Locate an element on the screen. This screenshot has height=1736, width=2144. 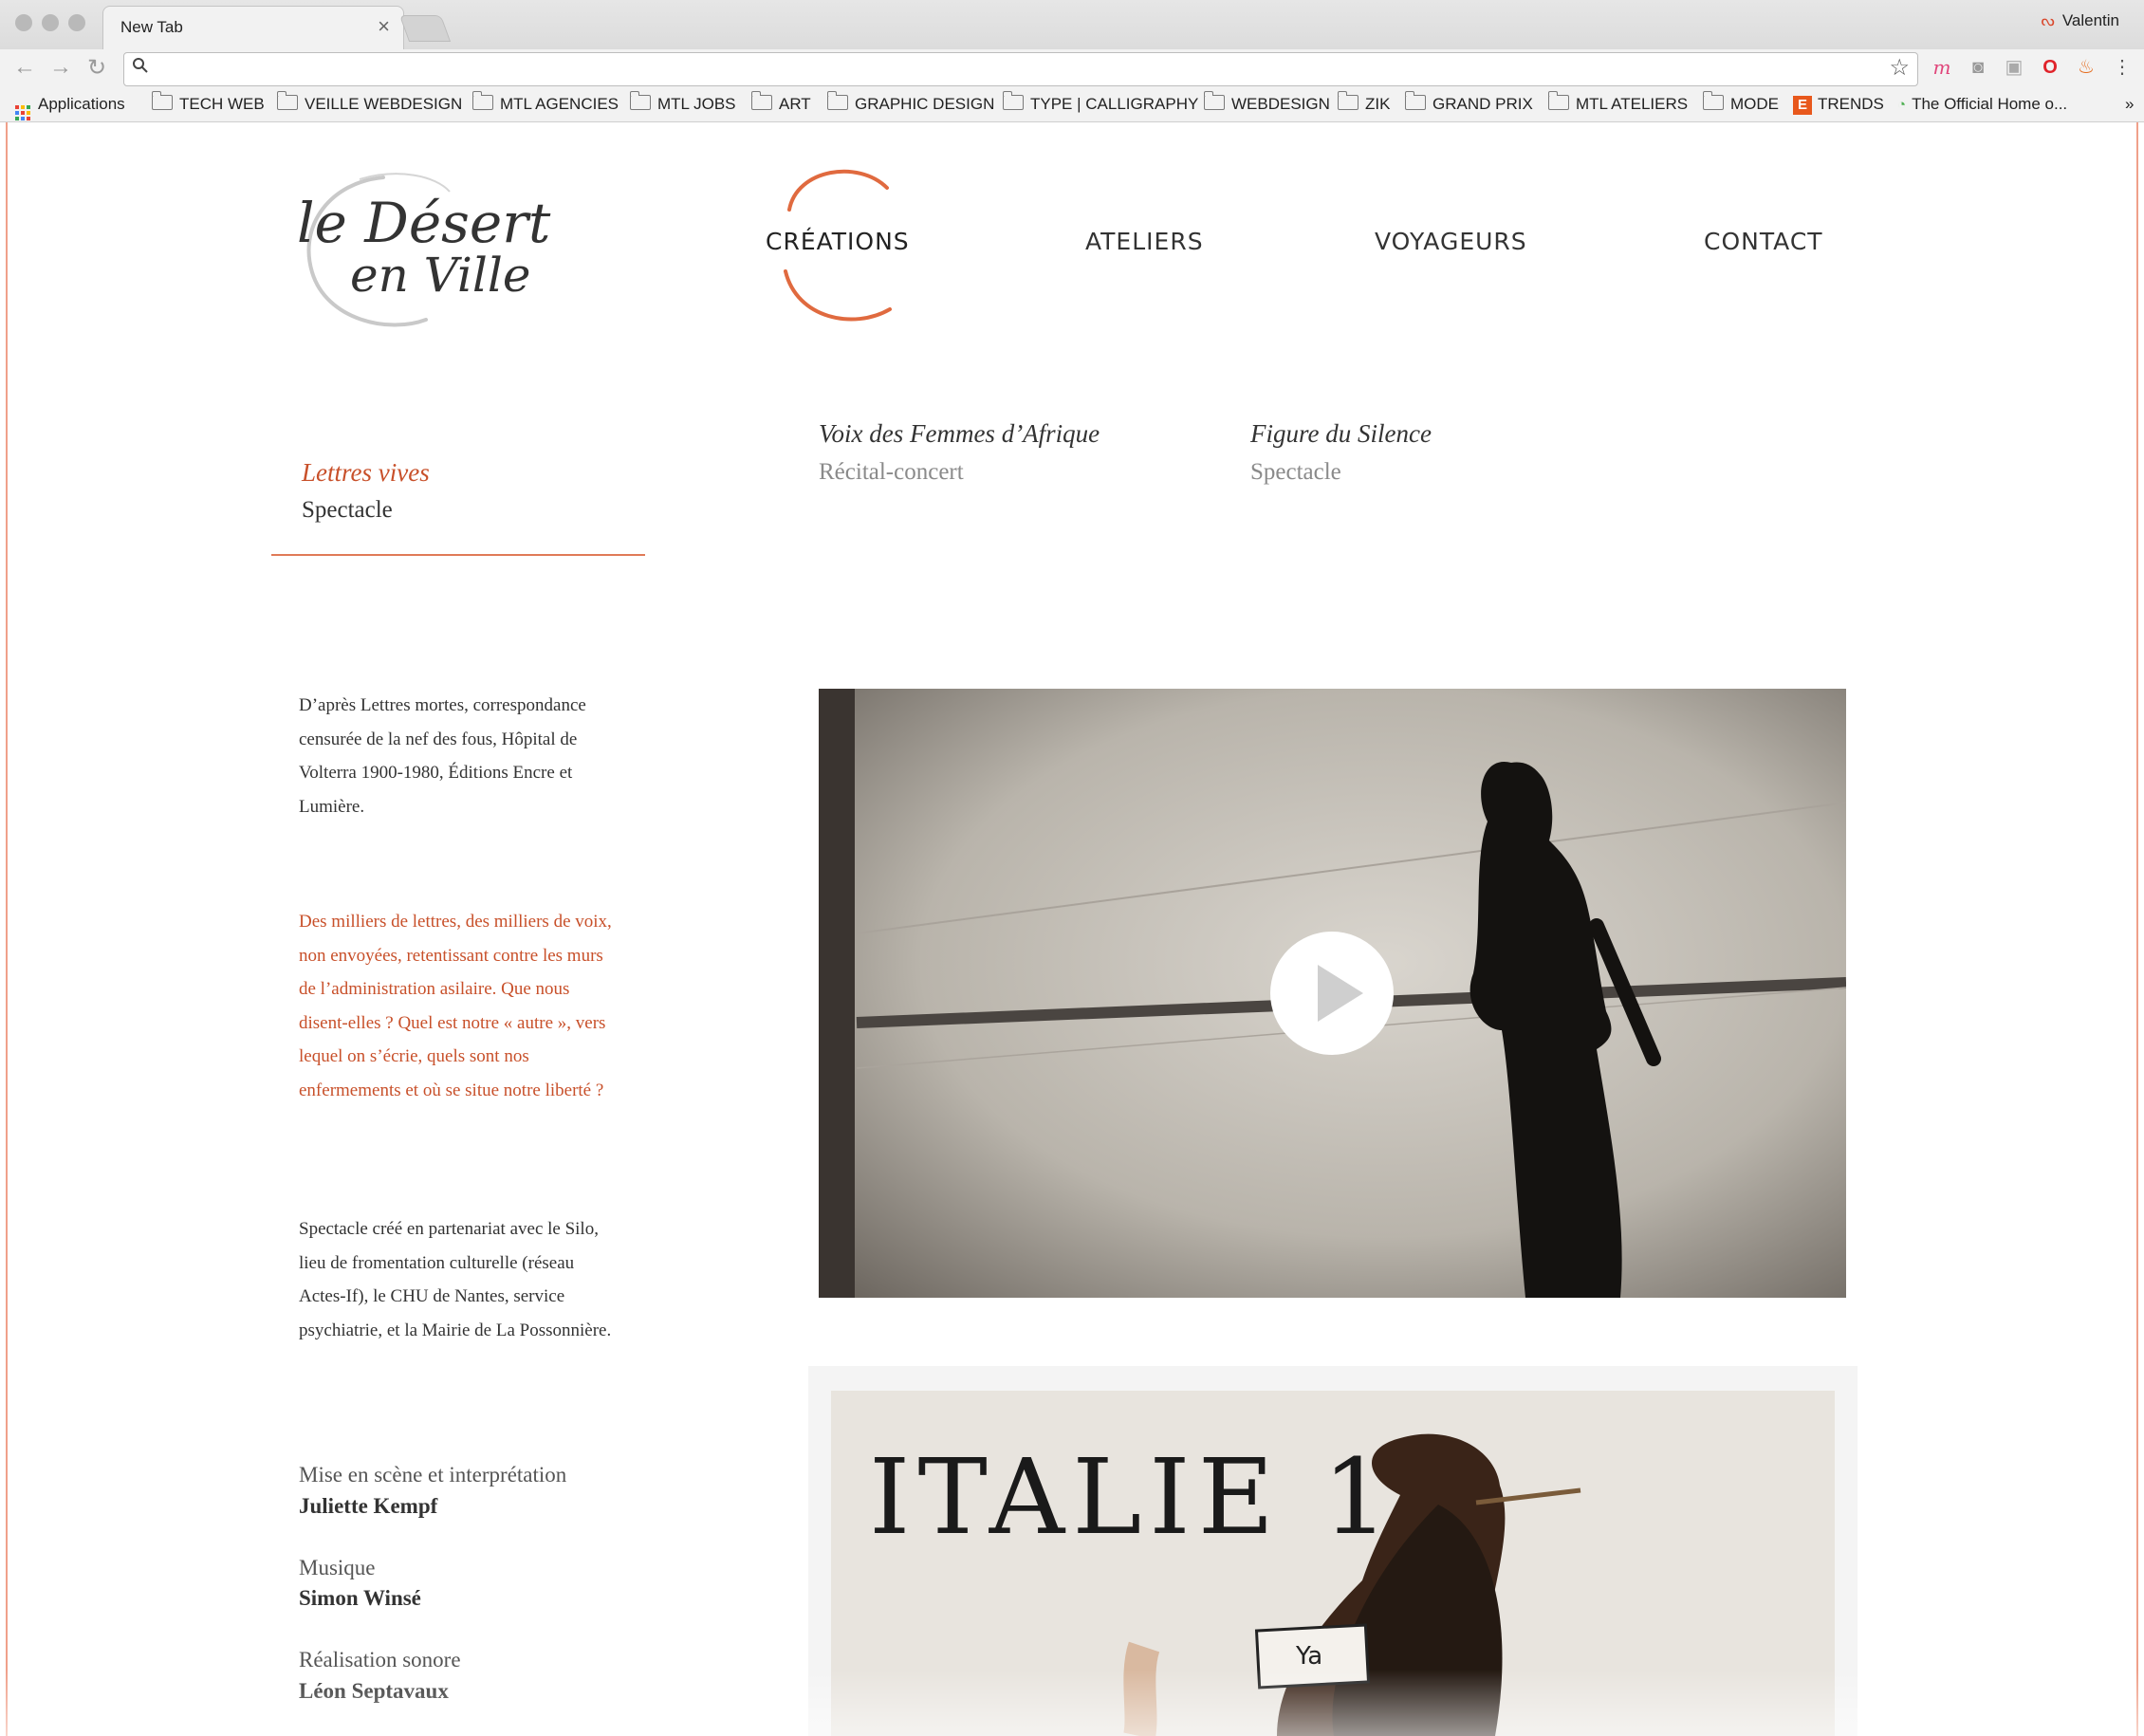
nav-voyageurs: VOYAGEURS is located at coordinates (1451, 242).